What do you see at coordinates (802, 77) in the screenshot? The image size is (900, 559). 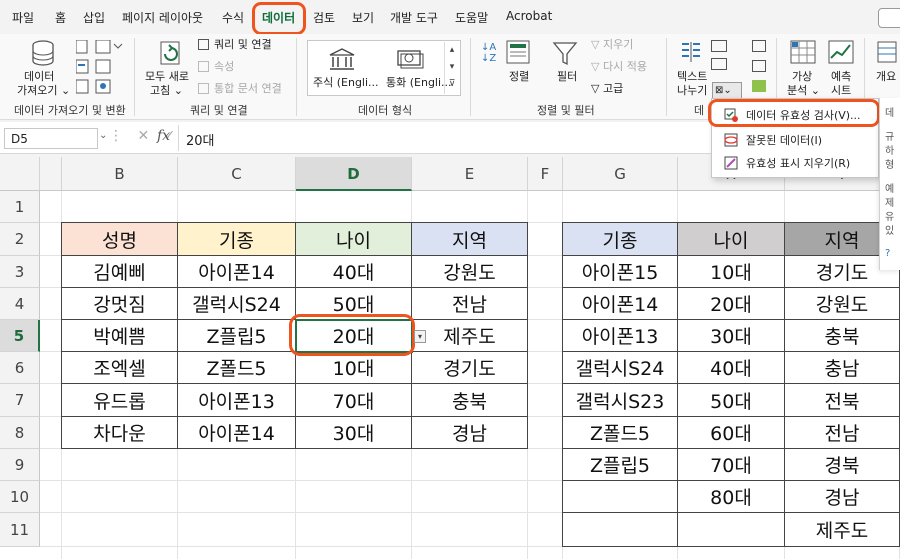 I see `what-if-button: 가상` at bounding box center [802, 77].